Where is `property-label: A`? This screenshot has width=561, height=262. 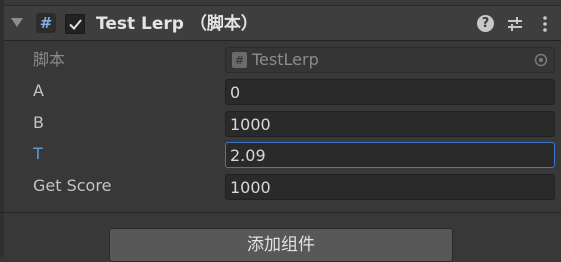 property-label: A is located at coordinates (38, 90).